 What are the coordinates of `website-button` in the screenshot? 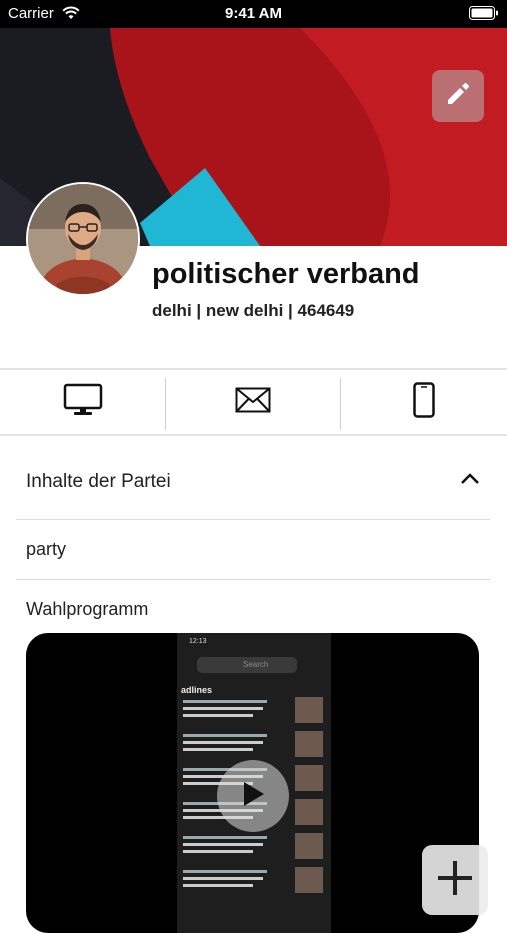 It's located at (82, 402).